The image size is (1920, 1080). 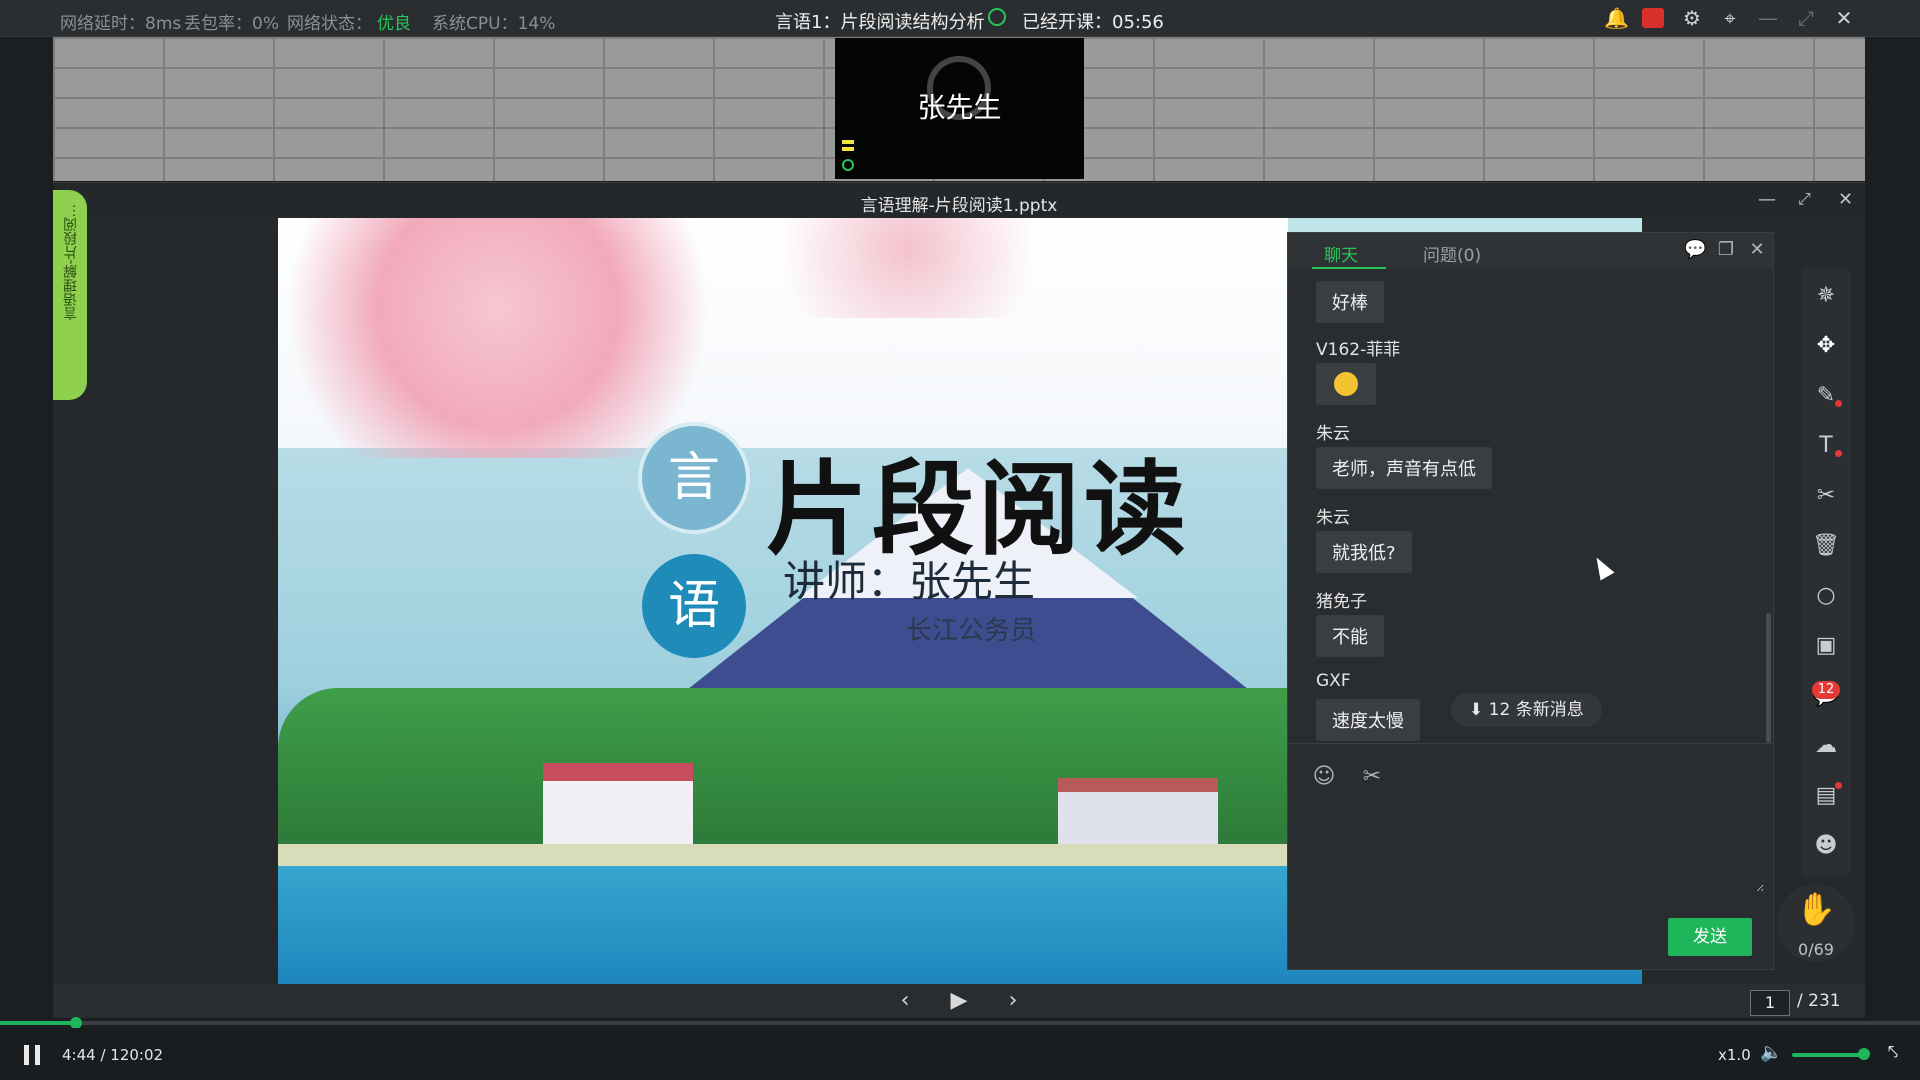 What do you see at coordinates (1350, 302) in the screenshot?
I see `chat-message: 好棒` at bounding box center [1350, 302].